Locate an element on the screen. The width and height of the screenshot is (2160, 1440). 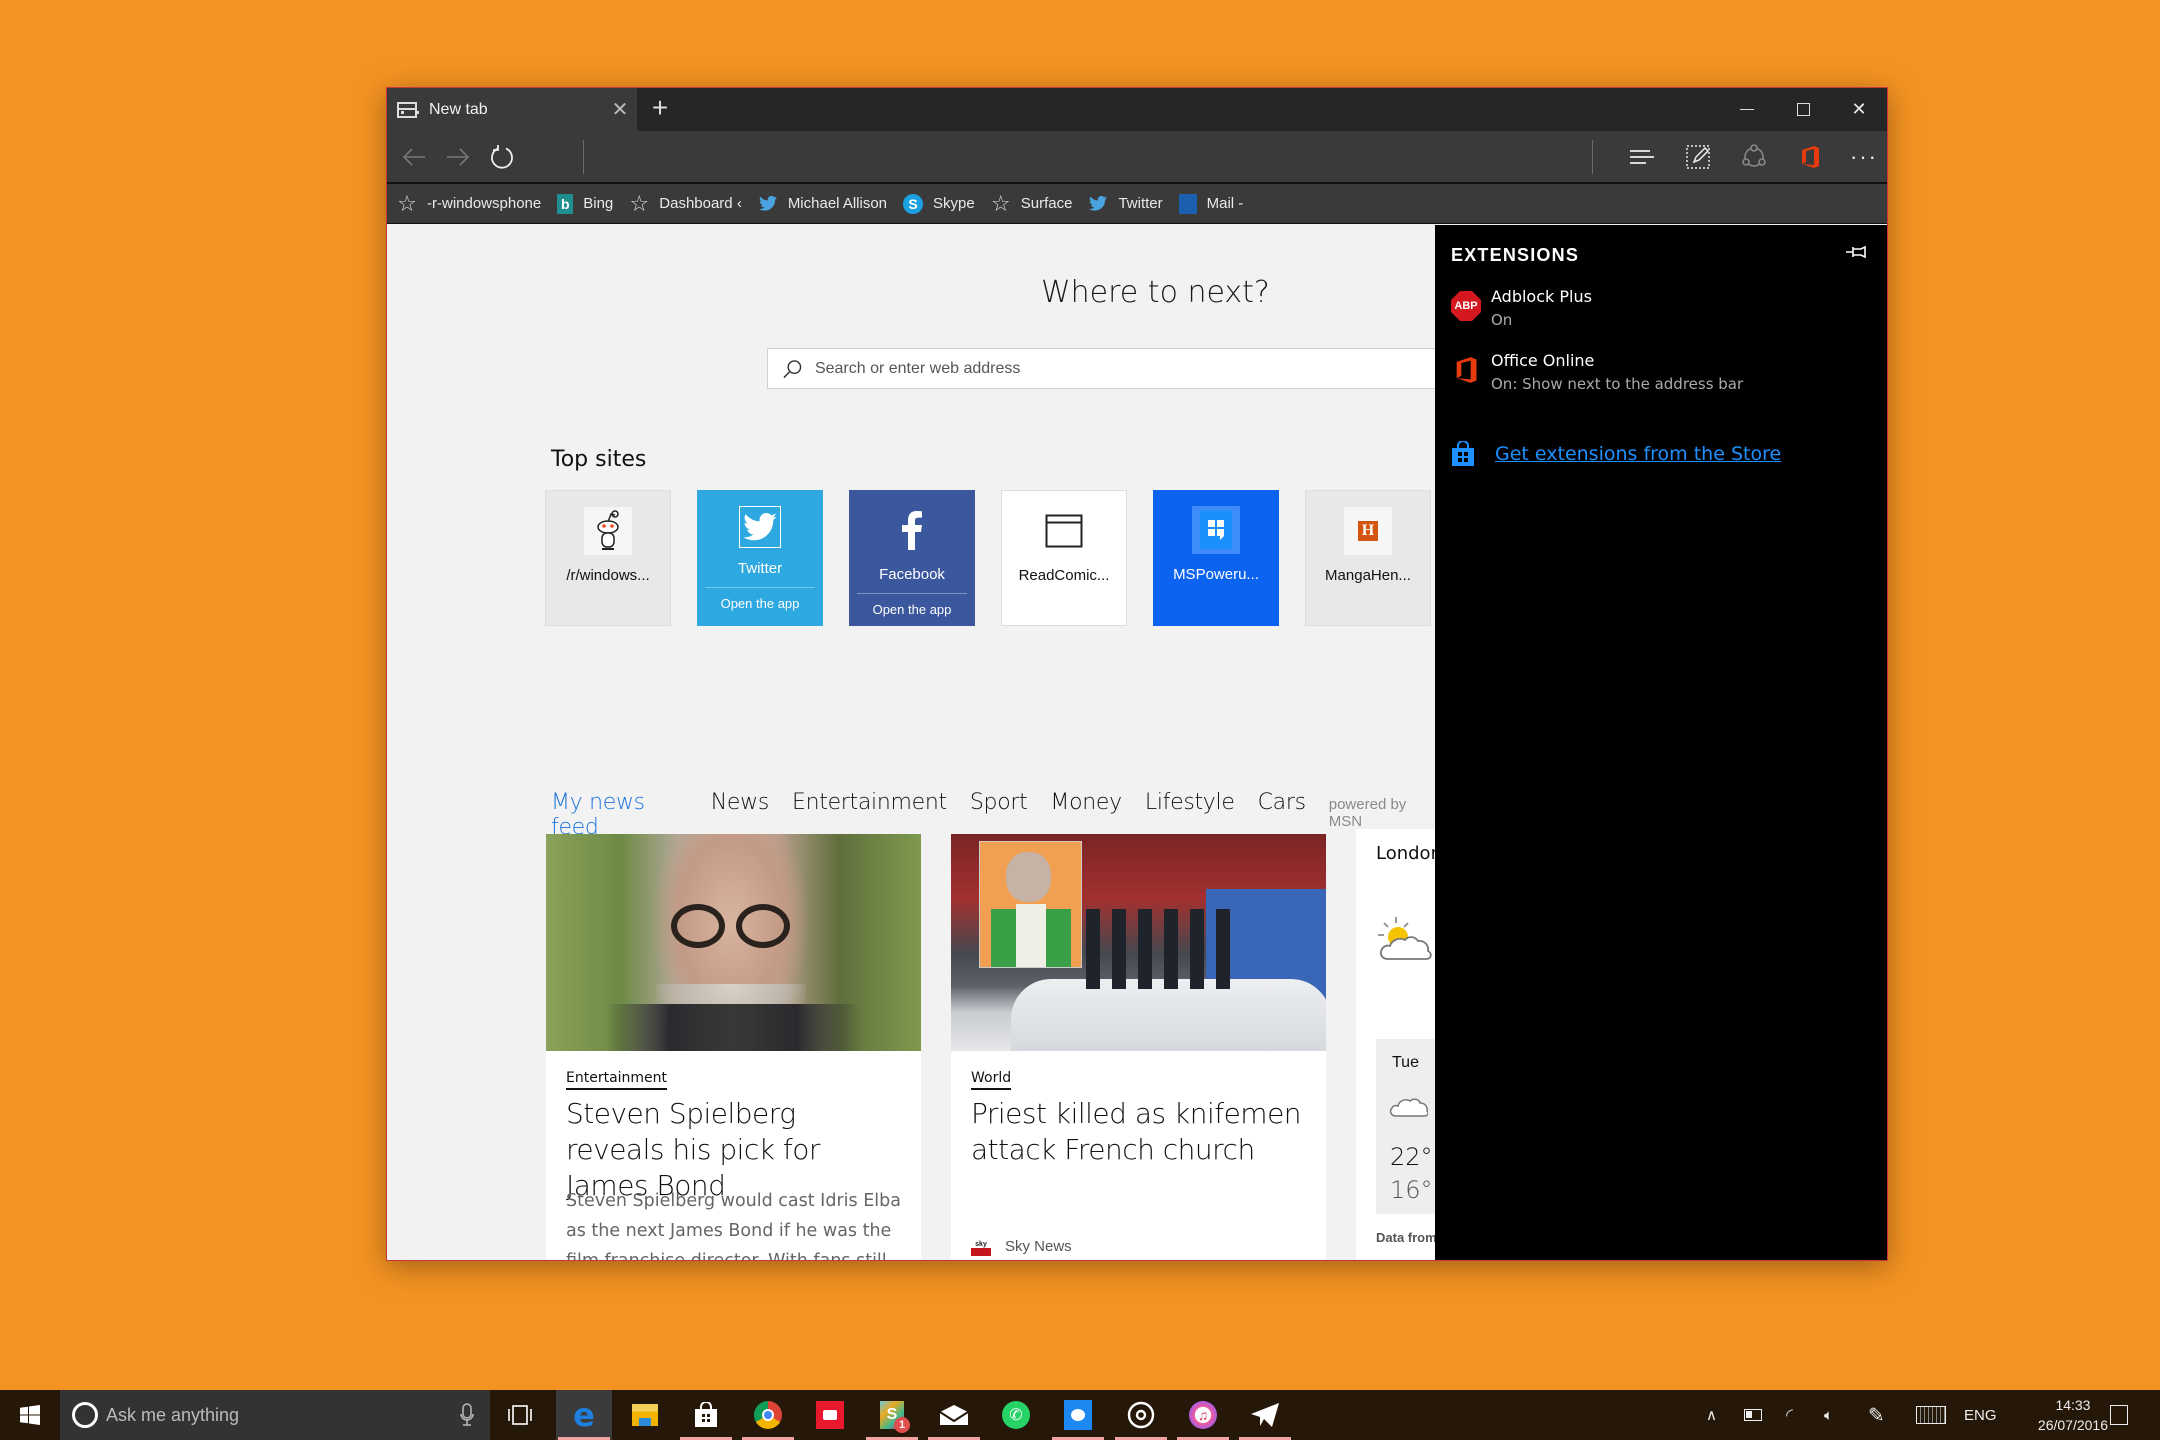
extension-adblock-plus: ABP Adblock Plus On is located at coordinates (1521, 308).